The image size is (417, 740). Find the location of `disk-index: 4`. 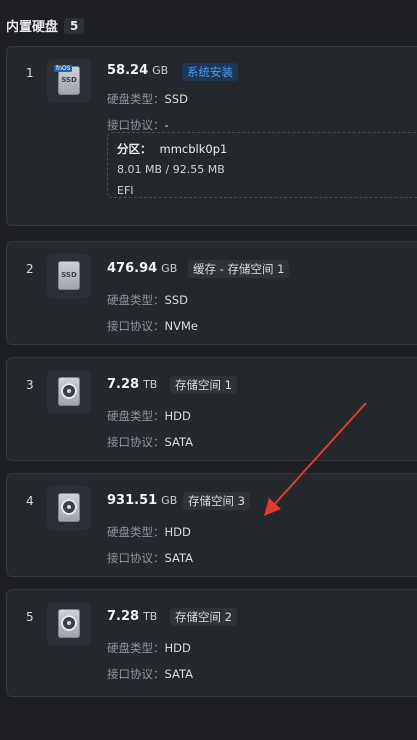

disk-index: 4 is located at coordinates (30, 501).